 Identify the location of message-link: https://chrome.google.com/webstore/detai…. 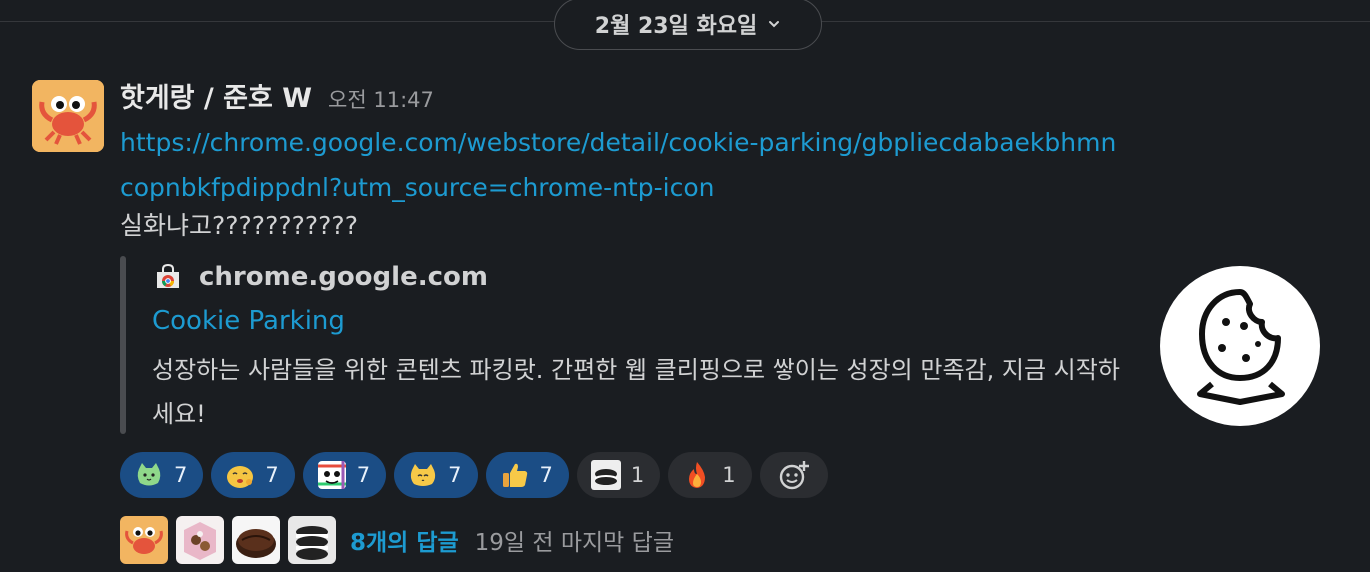
(625, 165).